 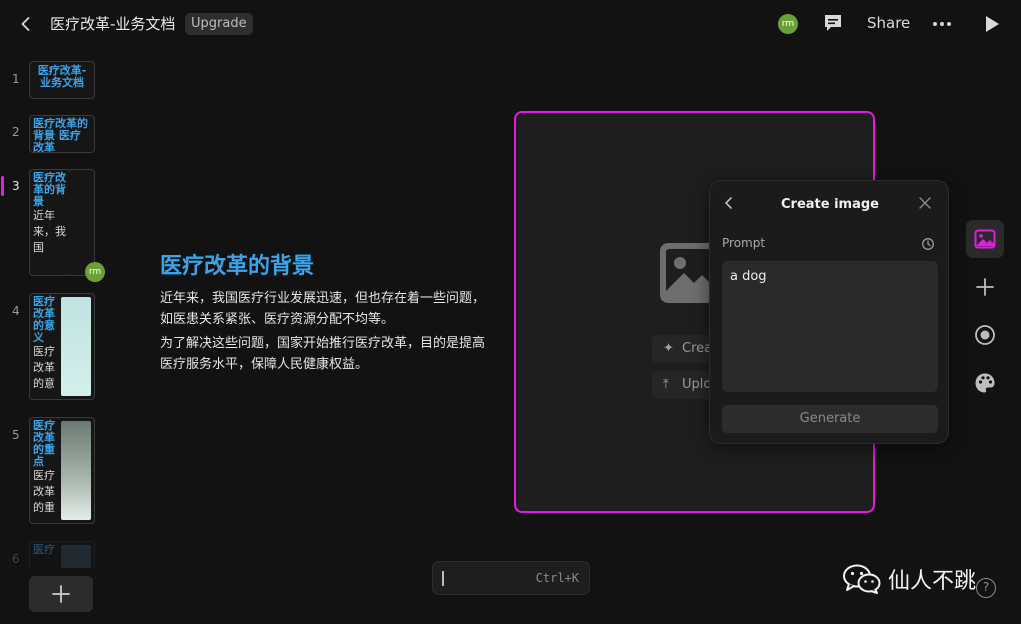 I want to click on back-arrow-icon, so click(x=25, y=24).